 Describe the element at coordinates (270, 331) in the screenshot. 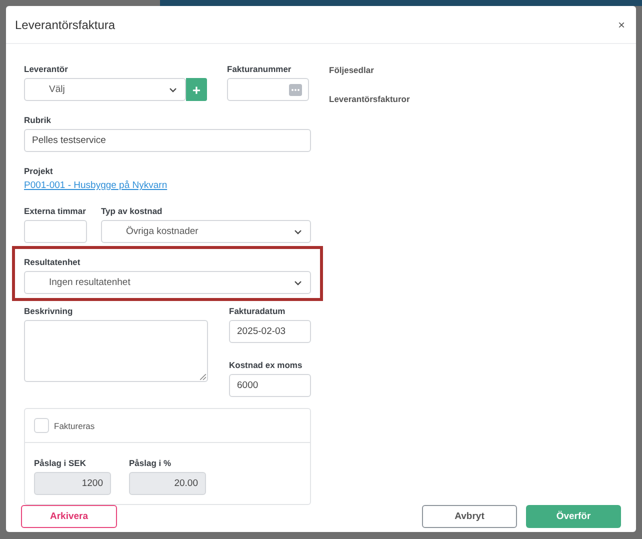

I see `input-field: 2025-02-03` at that location.